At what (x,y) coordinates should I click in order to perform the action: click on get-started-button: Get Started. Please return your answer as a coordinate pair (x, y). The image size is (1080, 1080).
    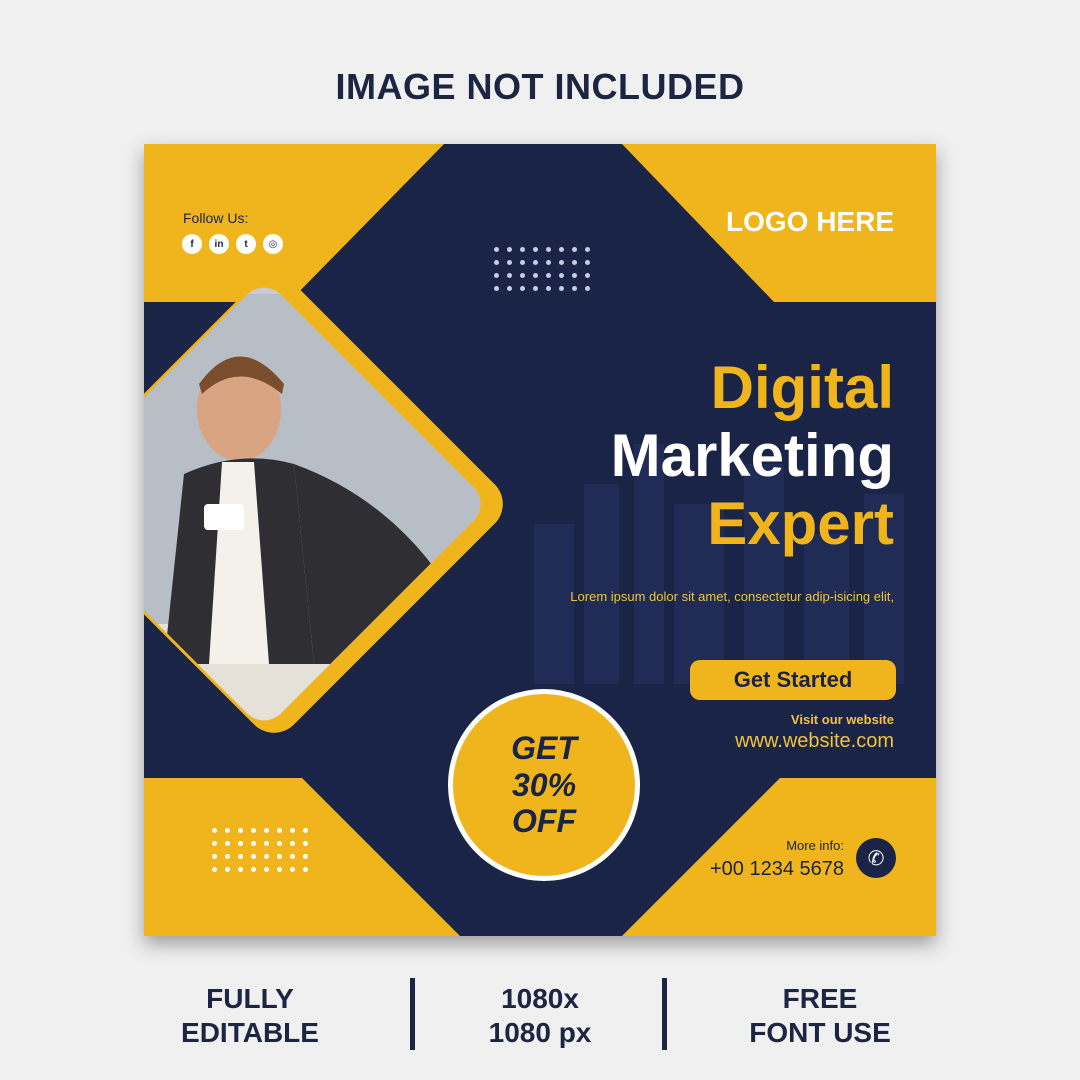
    Looking at the image, I should click on (793, 680).